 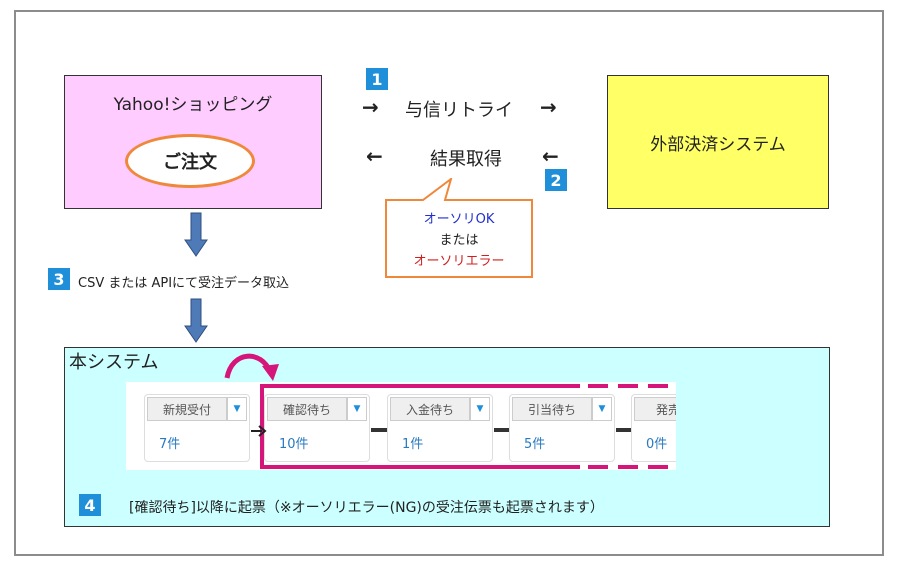 What do you see at coordinates (366, 508) in the screenshot?
I see `step4-label: [確認待ち]以降に起票（※オーソリエラー(NG)の受注伝票も起票されます）` at bounding box center [366, 508].